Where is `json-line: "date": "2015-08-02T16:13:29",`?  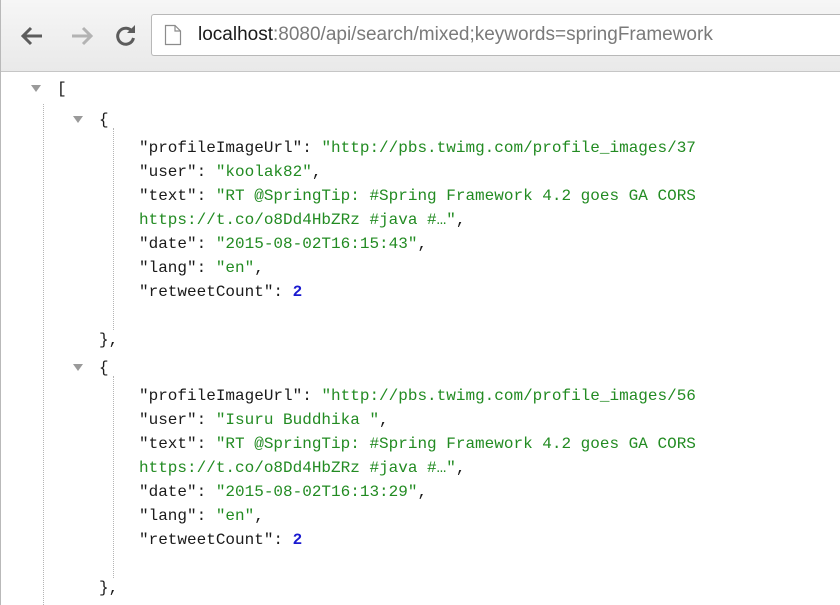 json-line: "date": "2015-08-02T16:13:29", is located at coordinates (283, 492).